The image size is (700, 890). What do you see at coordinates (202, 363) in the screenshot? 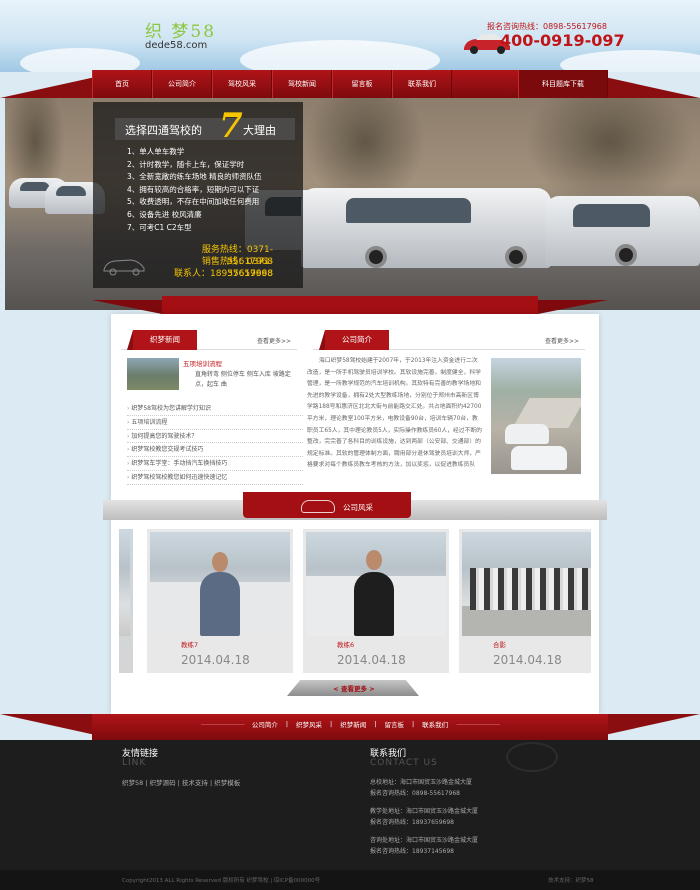
I see `news-feature-title: 五项培训流程` at bounding box center [202, 363].